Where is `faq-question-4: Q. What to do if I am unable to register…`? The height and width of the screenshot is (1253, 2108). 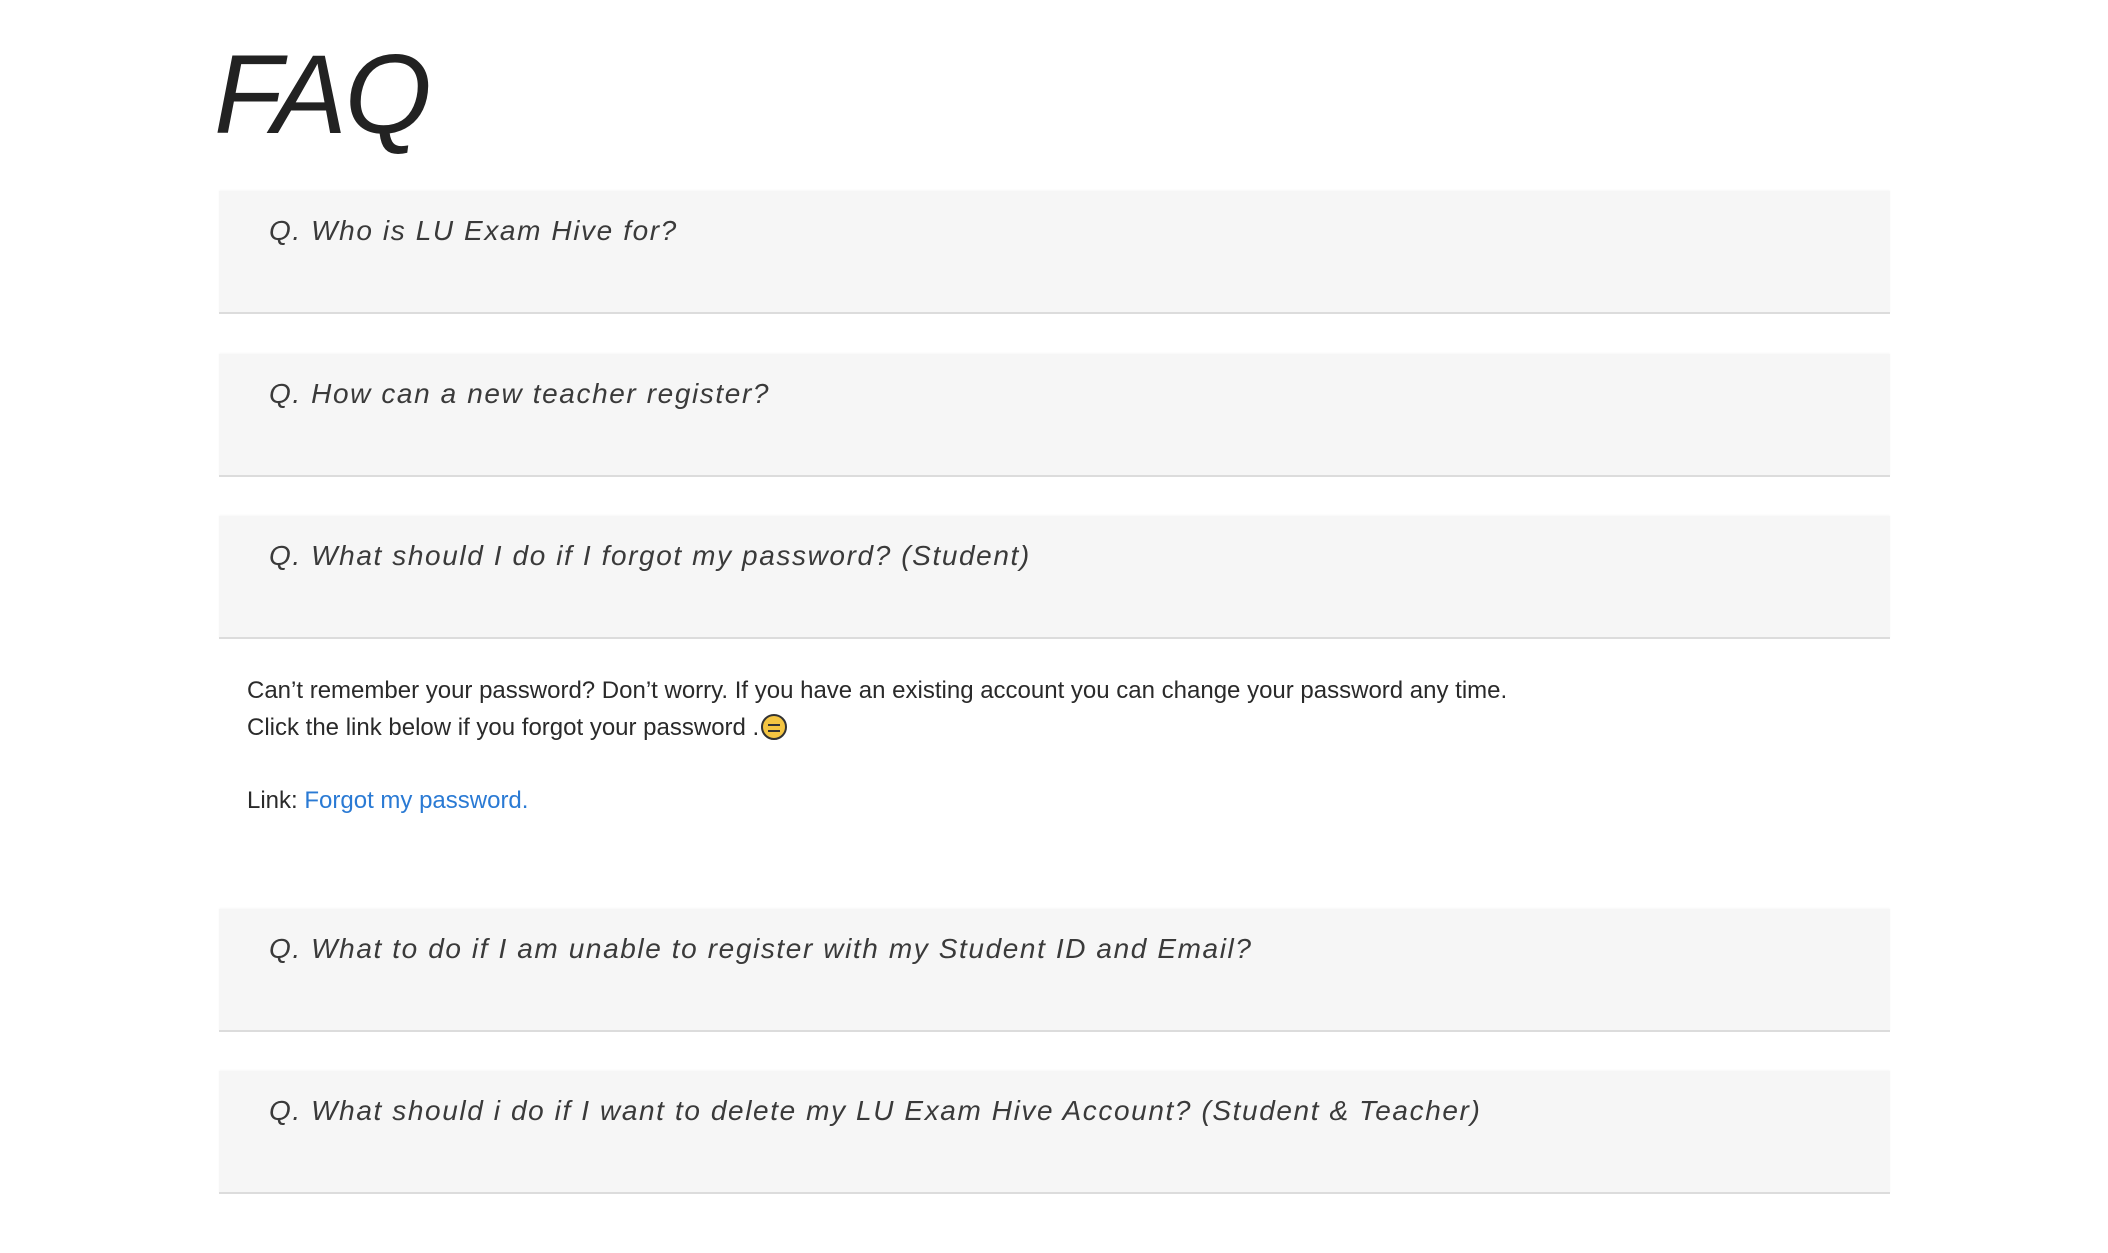
faq-question-4: Q. What to do if I am unable to register… is located at coordinates (1054, 970).